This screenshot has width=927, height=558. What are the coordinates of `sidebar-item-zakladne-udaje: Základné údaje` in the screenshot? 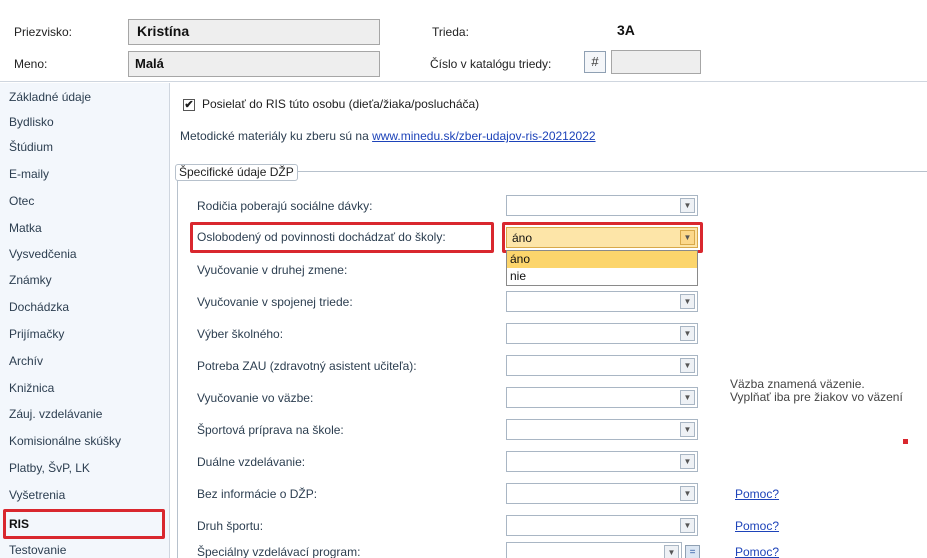 It's located at (50, 97).